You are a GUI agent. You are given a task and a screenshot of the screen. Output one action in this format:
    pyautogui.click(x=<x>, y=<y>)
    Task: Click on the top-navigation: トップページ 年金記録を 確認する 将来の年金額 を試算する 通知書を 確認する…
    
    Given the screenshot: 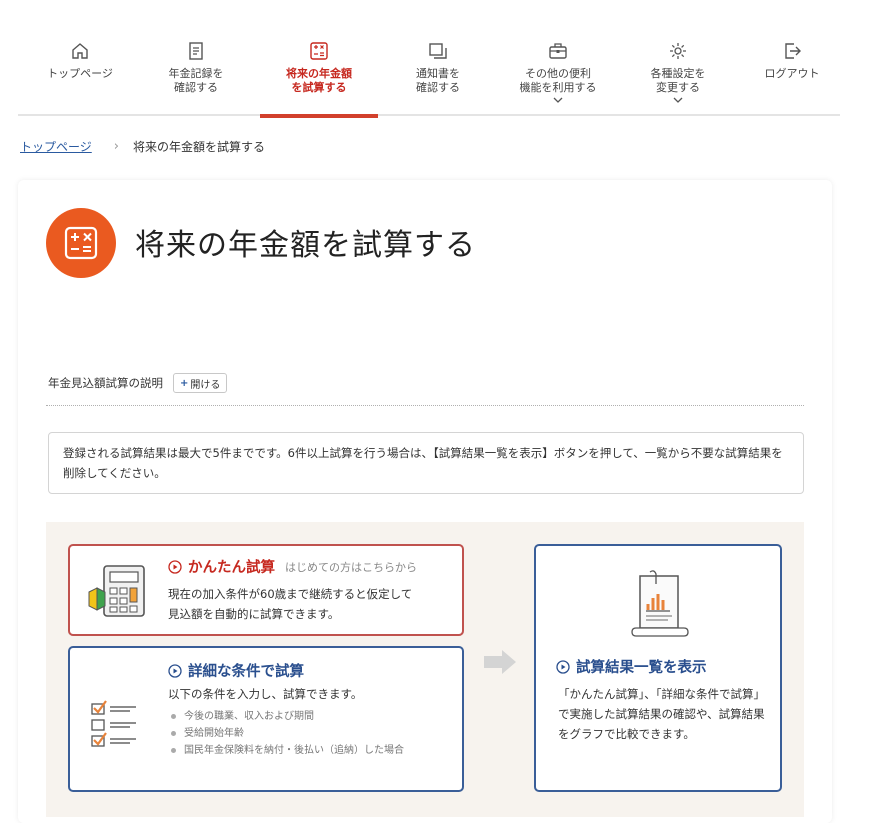 What is the action you would take?
    pyautogui.click(x=429, y=75)
    